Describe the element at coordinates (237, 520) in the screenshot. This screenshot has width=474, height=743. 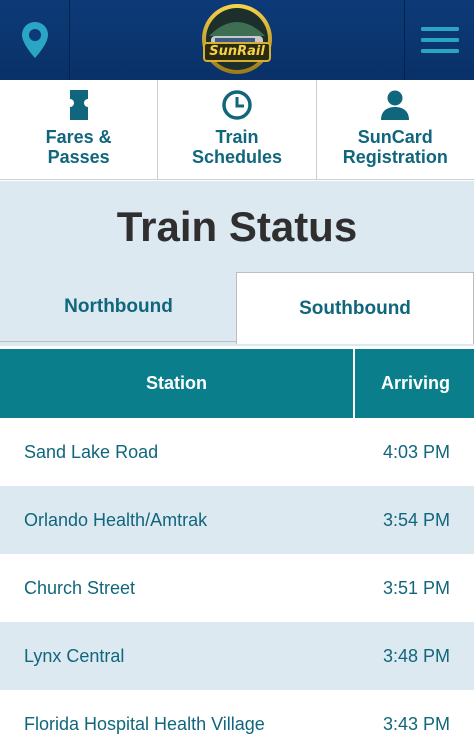
I see `table-row: Orlando Health/Amtrak 3:54 PM` at that location.